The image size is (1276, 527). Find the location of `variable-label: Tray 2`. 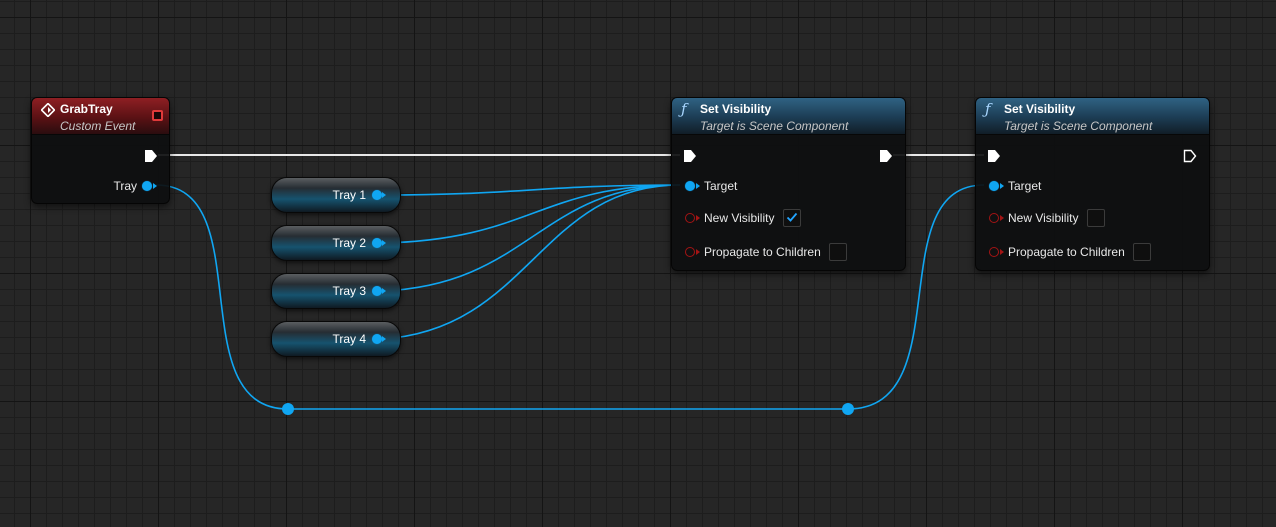

variable-label: Tray 2 is located at coordinates (349, 243).